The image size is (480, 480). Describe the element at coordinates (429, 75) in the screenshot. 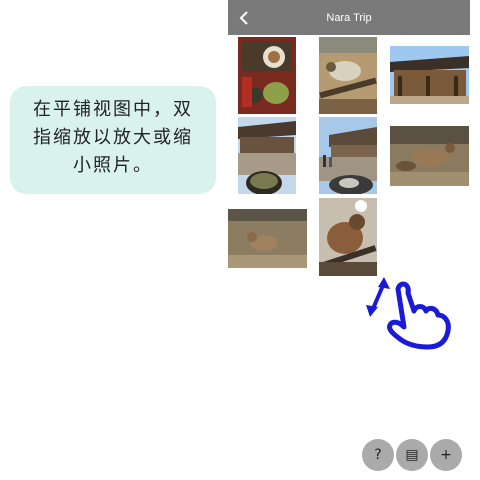

I see `photo-thumbnail-temple-gate` at that location.